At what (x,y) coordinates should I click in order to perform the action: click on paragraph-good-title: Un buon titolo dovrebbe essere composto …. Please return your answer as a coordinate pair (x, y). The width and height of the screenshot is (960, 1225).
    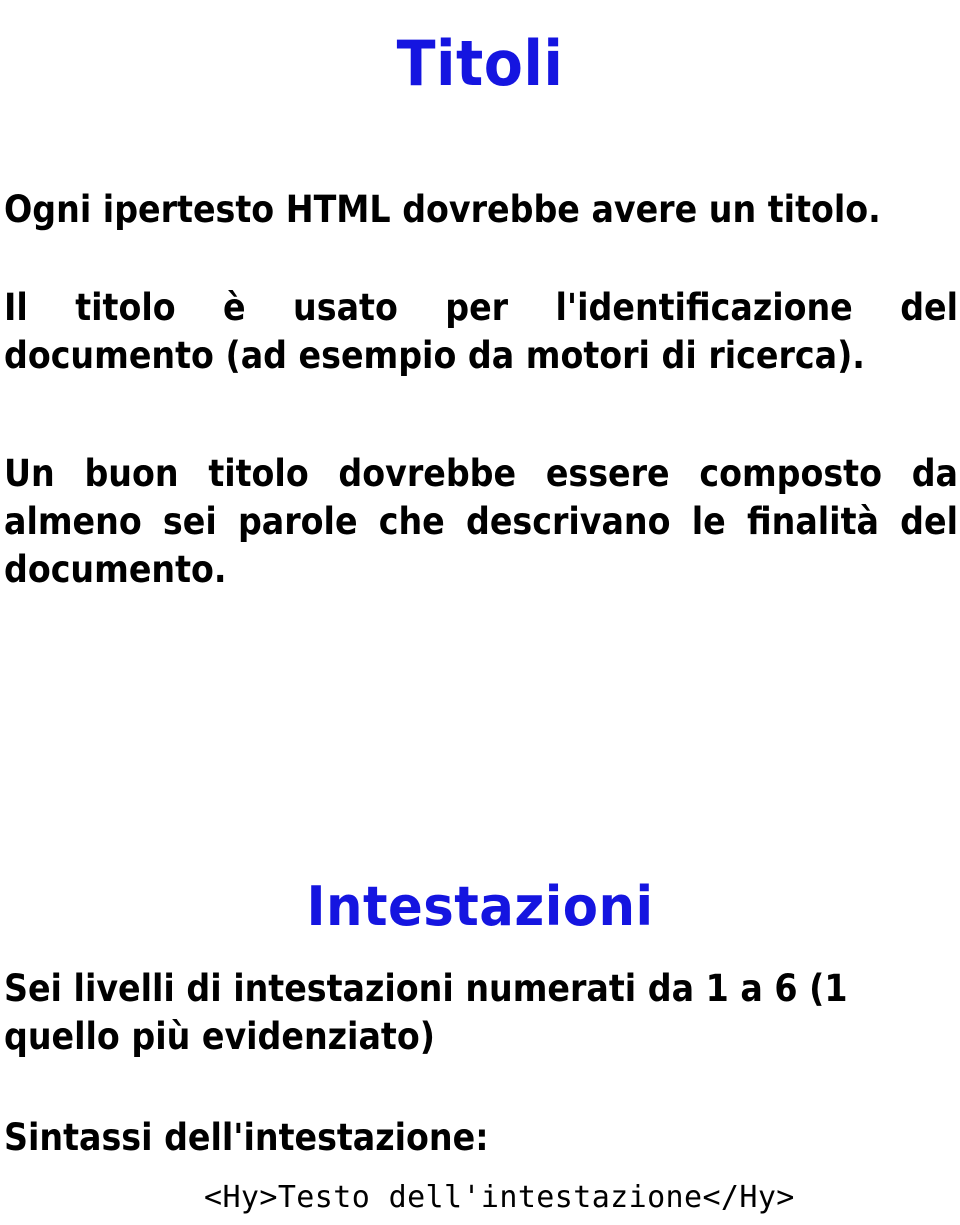
    Looking at the image, I should click on (481, 521).